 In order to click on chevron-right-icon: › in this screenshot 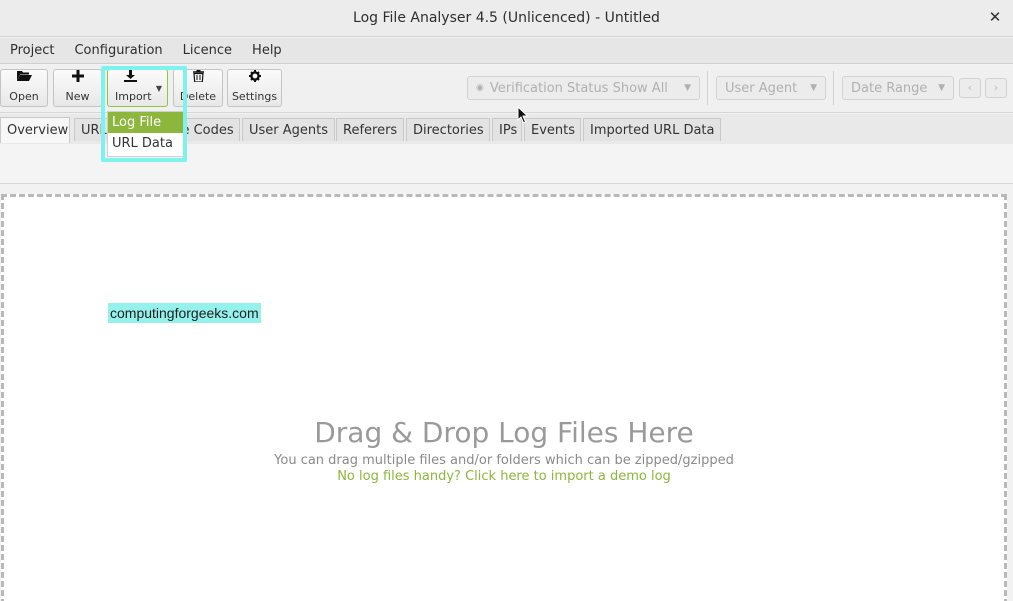, I will do `click(996, 88)`.